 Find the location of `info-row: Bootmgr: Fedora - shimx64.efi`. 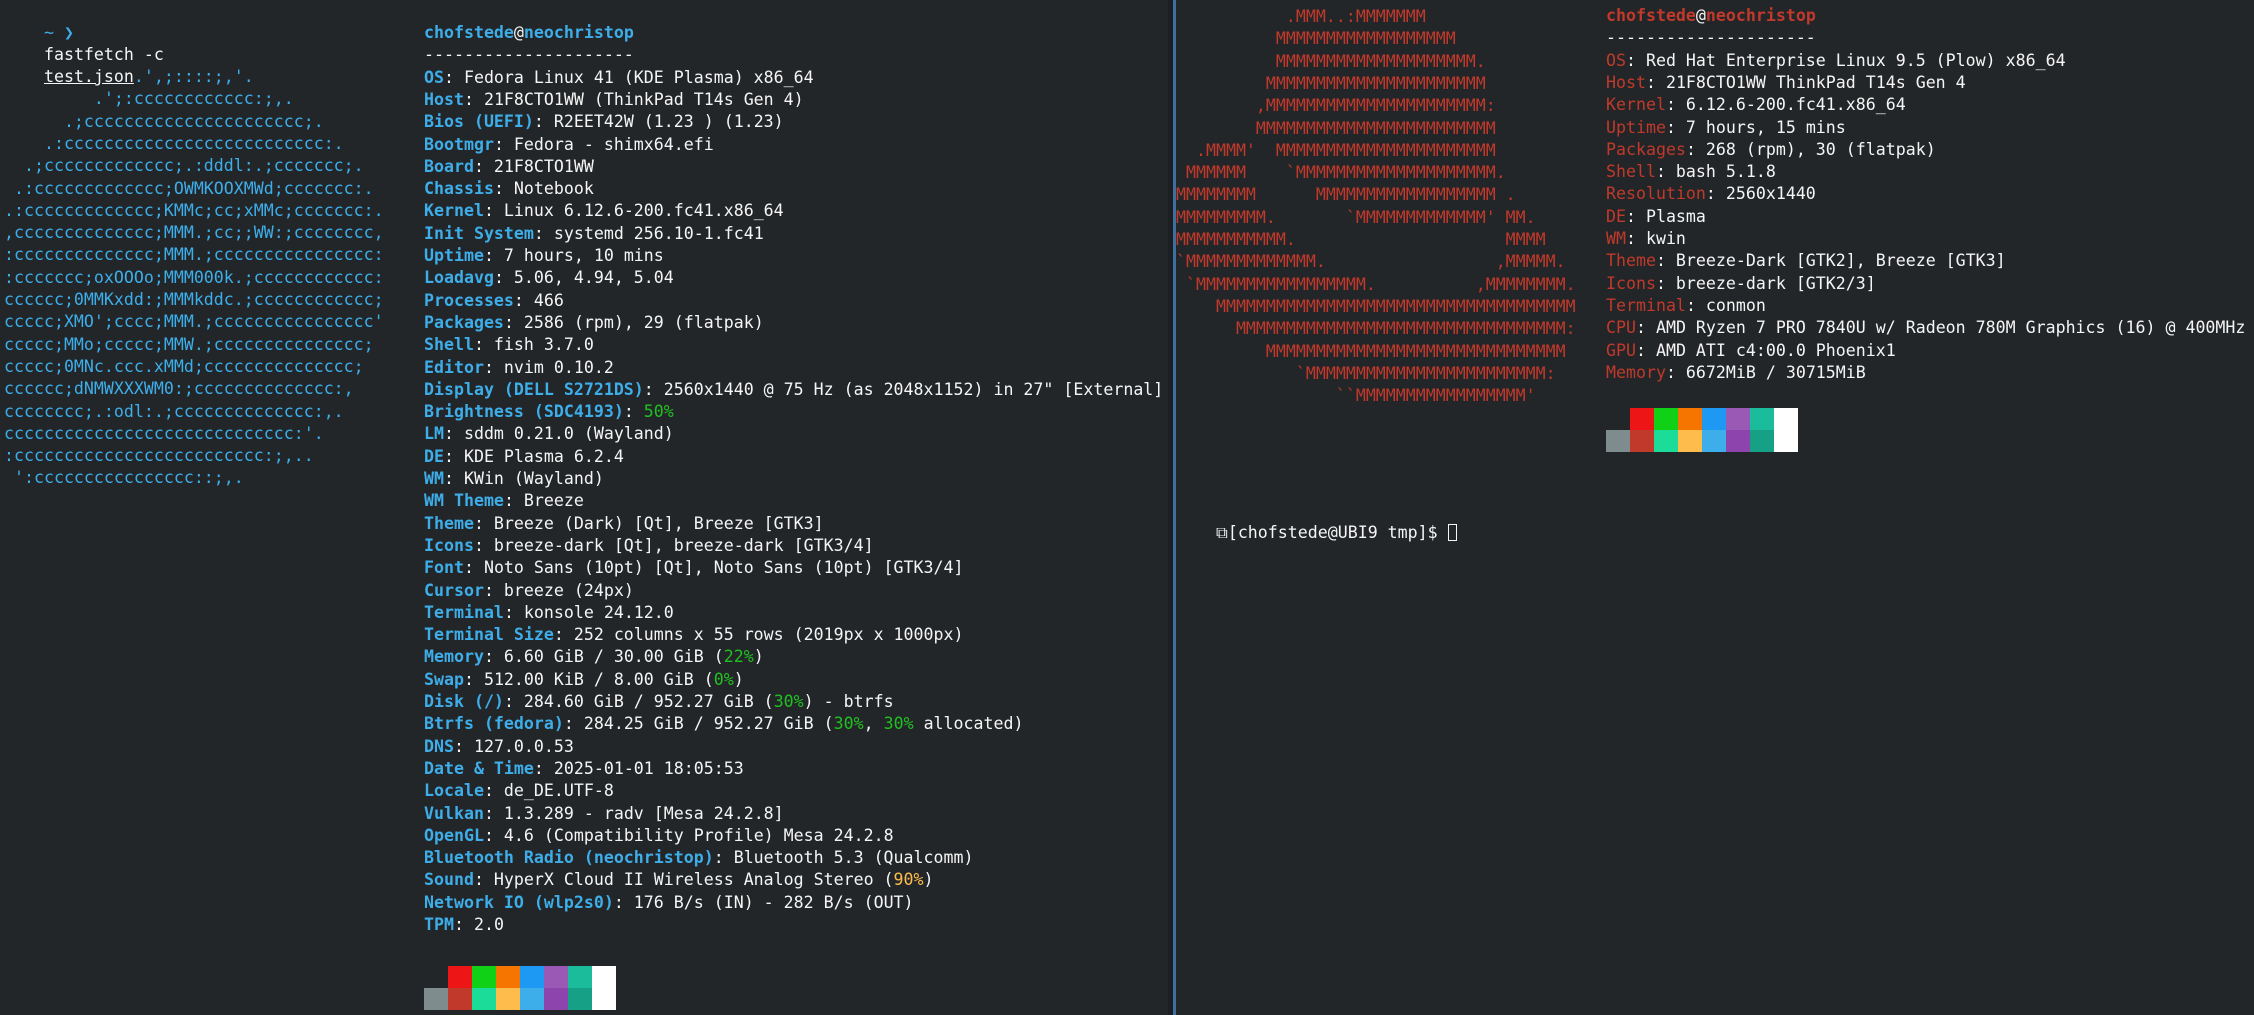

info-row: Bootmgr: Fedora - shimx64.efi is located at coordinates (569, 145).